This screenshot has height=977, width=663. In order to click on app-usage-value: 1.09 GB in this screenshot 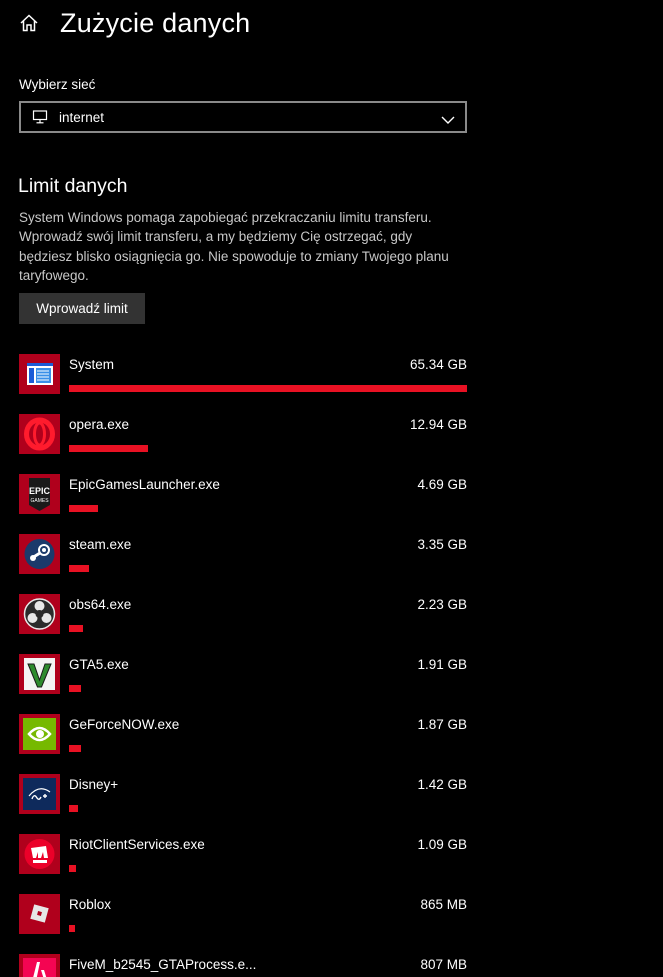, I will do `click(442, 844)`.